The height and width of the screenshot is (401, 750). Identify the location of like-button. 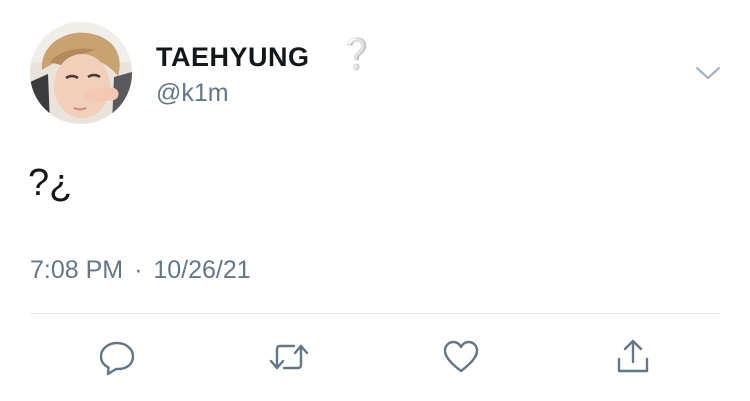
(461, 357).